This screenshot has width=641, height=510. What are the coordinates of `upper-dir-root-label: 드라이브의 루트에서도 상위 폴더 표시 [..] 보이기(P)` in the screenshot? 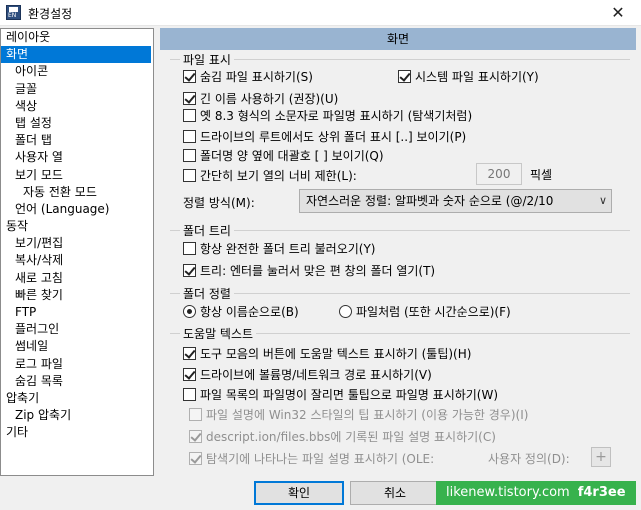 It's located at (333, 137).